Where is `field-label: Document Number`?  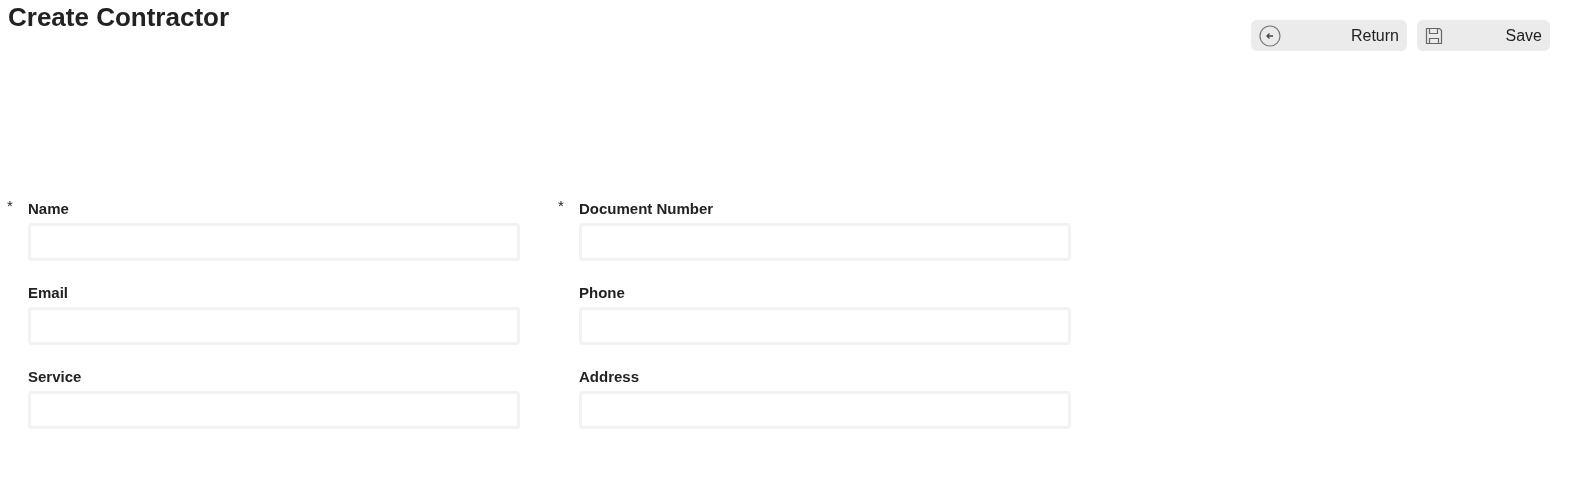
field-label: Document Number is located at coordinates (646, 208).